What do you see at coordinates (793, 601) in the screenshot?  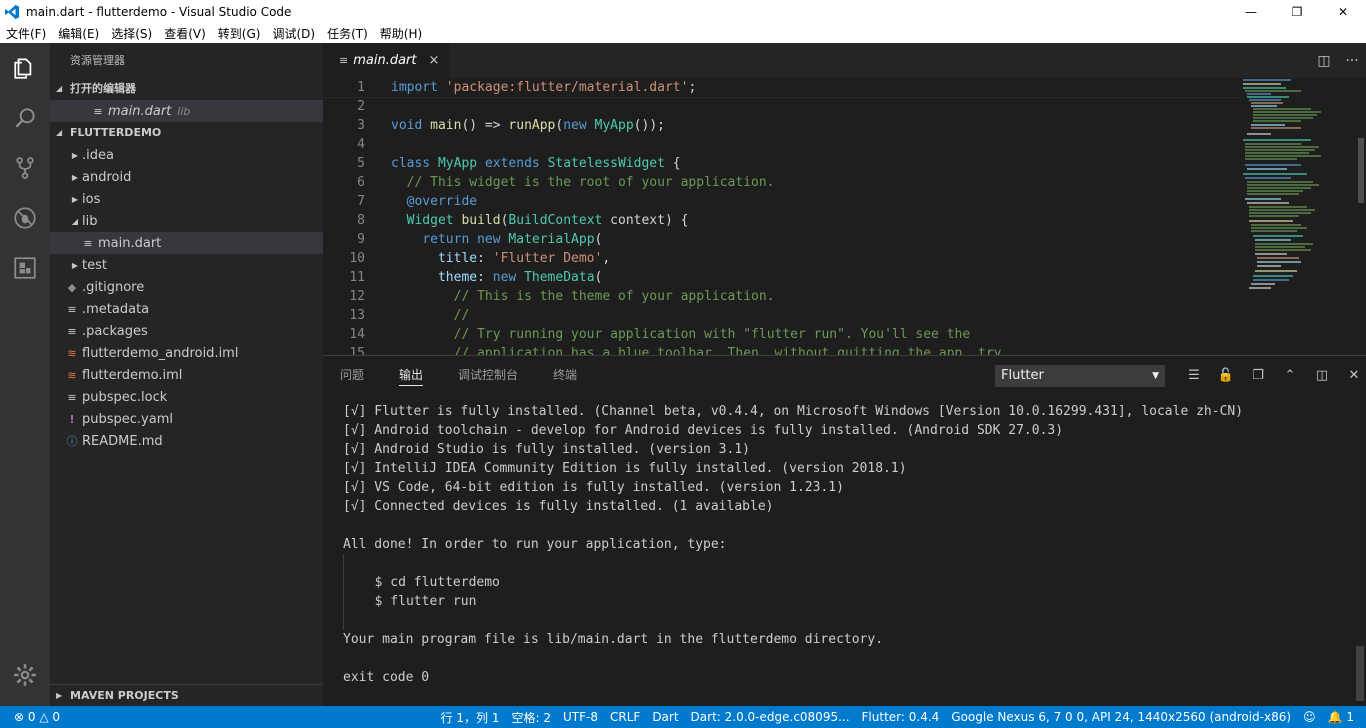 I see `output-line: $ flutter run` at bounding box center [793, 601].